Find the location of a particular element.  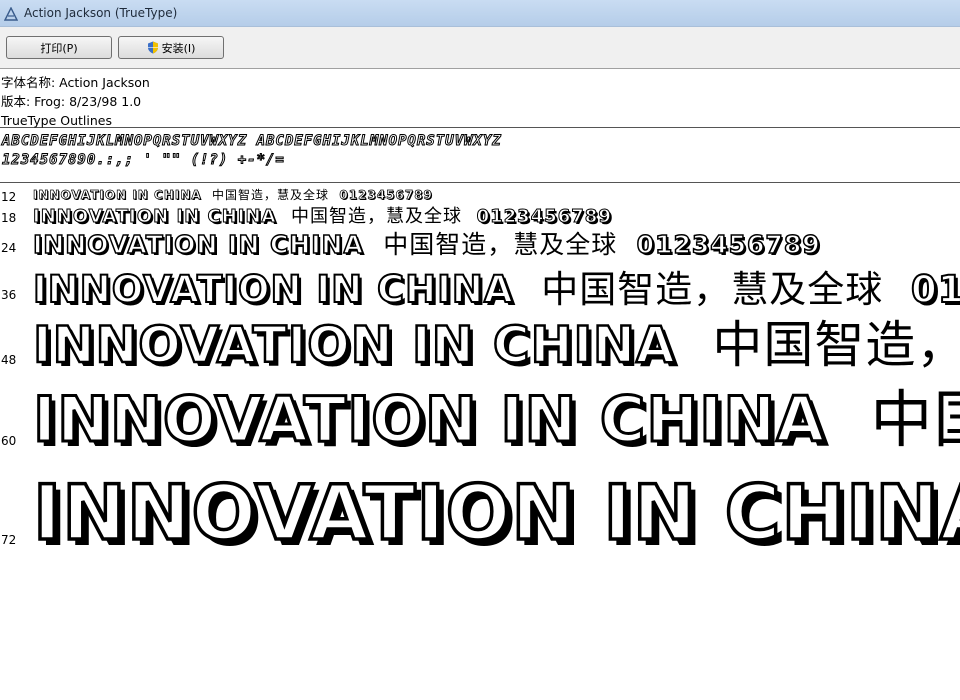

sample-line-12: INNOVATION IN CHINA 中国智造，慧及全球 0123456789 is located at coordinates (233, 194).